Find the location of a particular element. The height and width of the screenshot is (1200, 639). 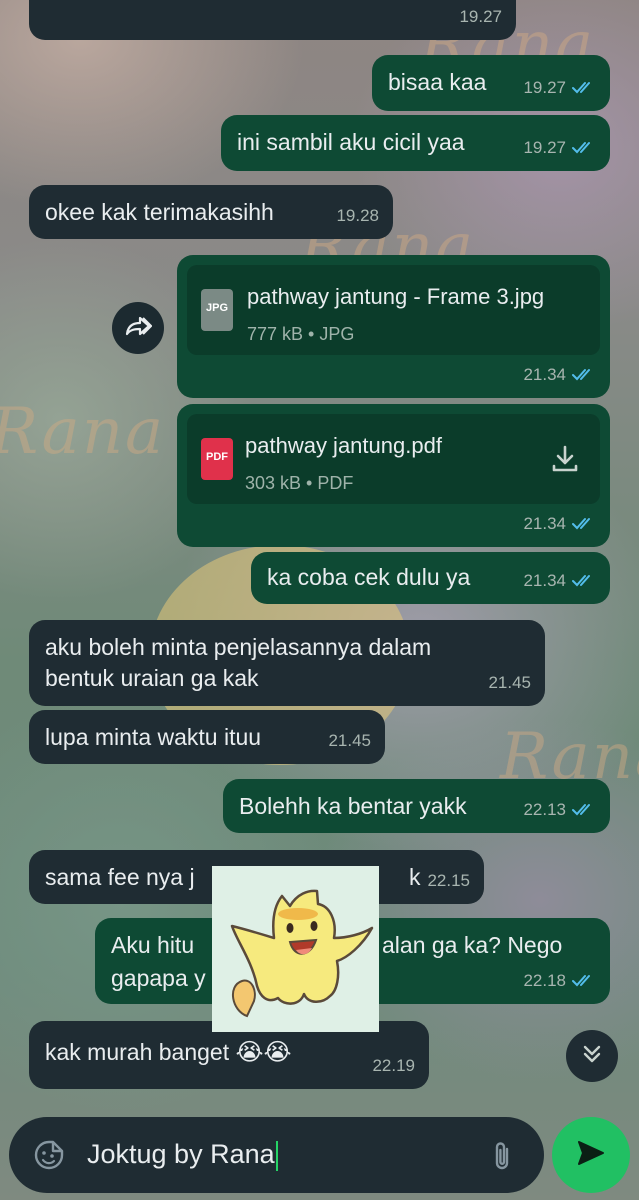

message-text: sama fee nya j is located at coordinates (120, 877).